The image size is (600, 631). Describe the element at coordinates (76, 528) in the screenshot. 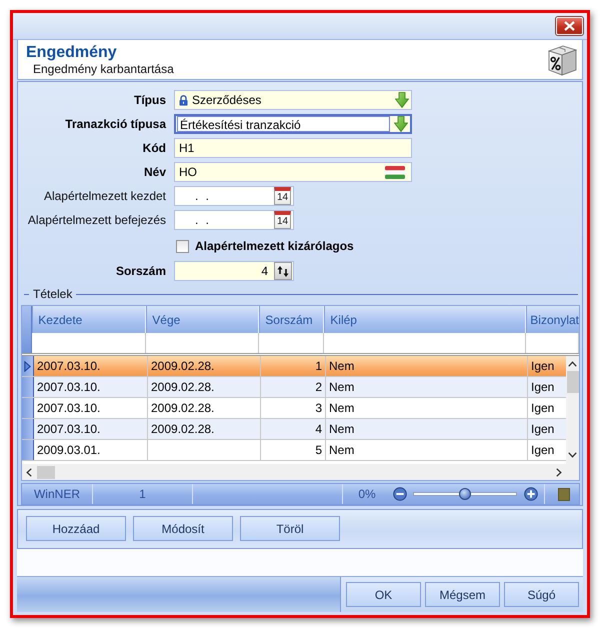

I see `action-button: Hozzáad` at that location.